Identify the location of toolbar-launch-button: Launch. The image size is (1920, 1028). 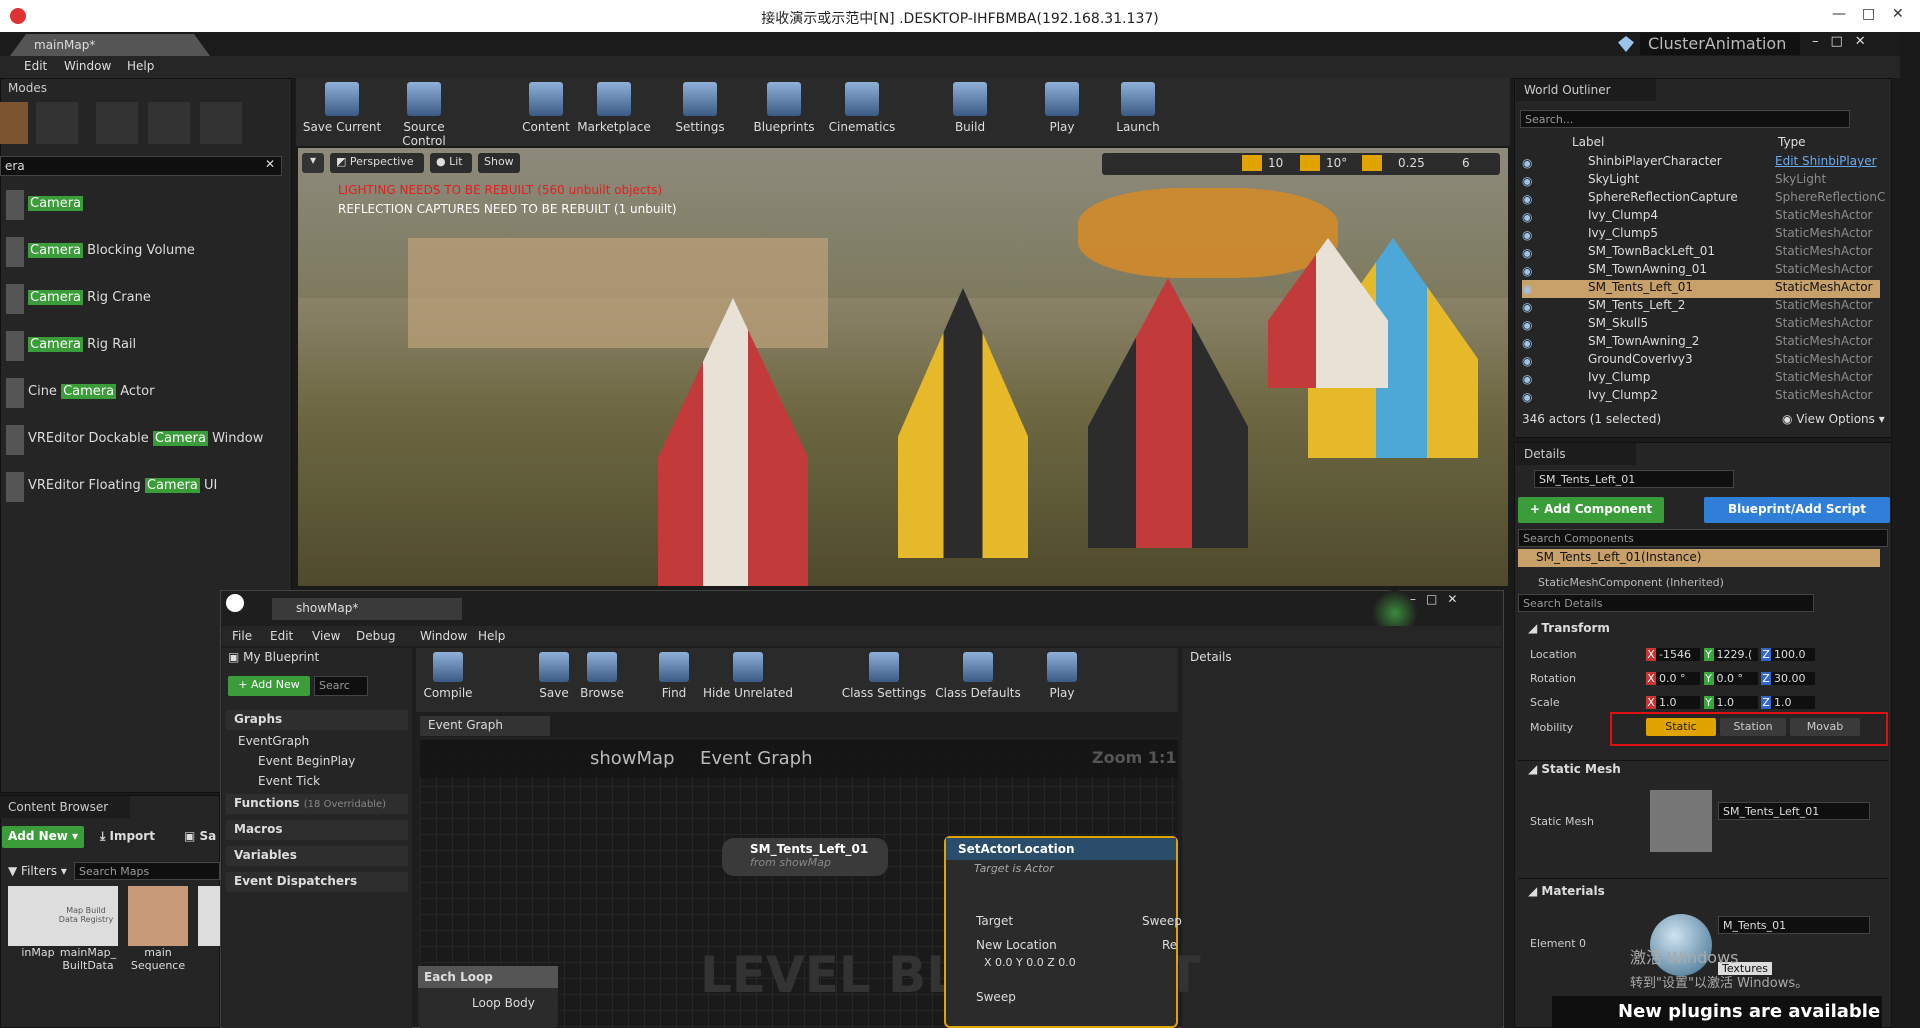
(1138, 108).